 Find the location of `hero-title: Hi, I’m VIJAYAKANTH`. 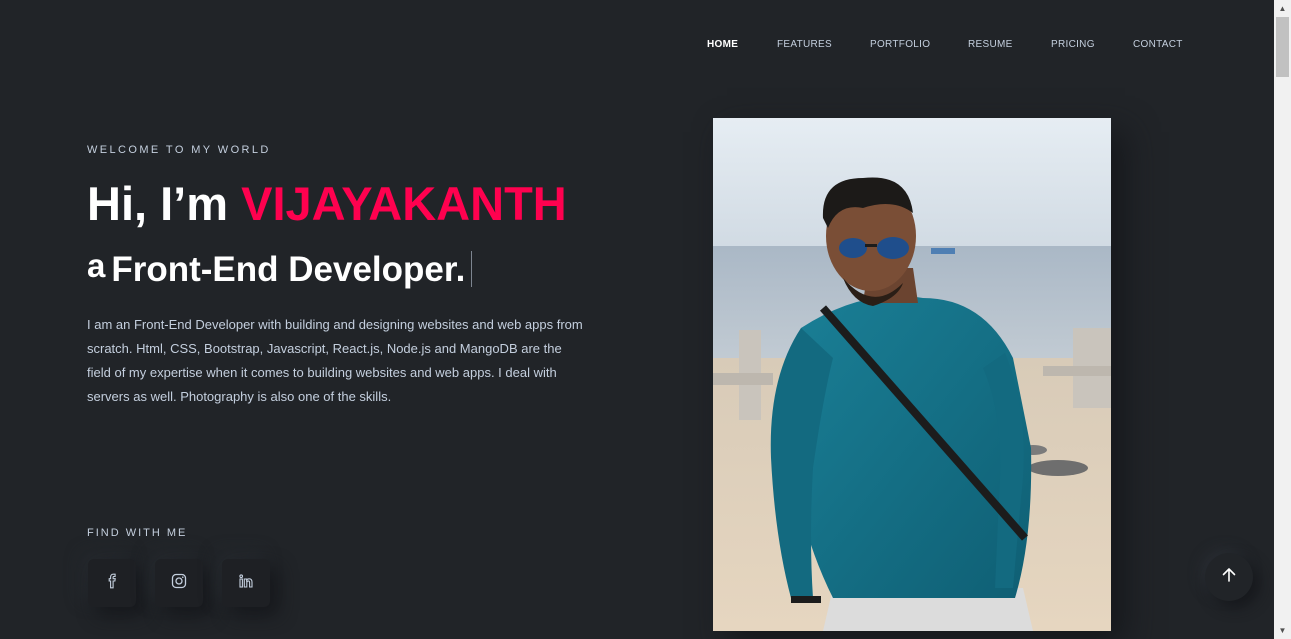

hero-title: Hi, I’m VIJAYAKANTH is located at coordinates (327, 204).